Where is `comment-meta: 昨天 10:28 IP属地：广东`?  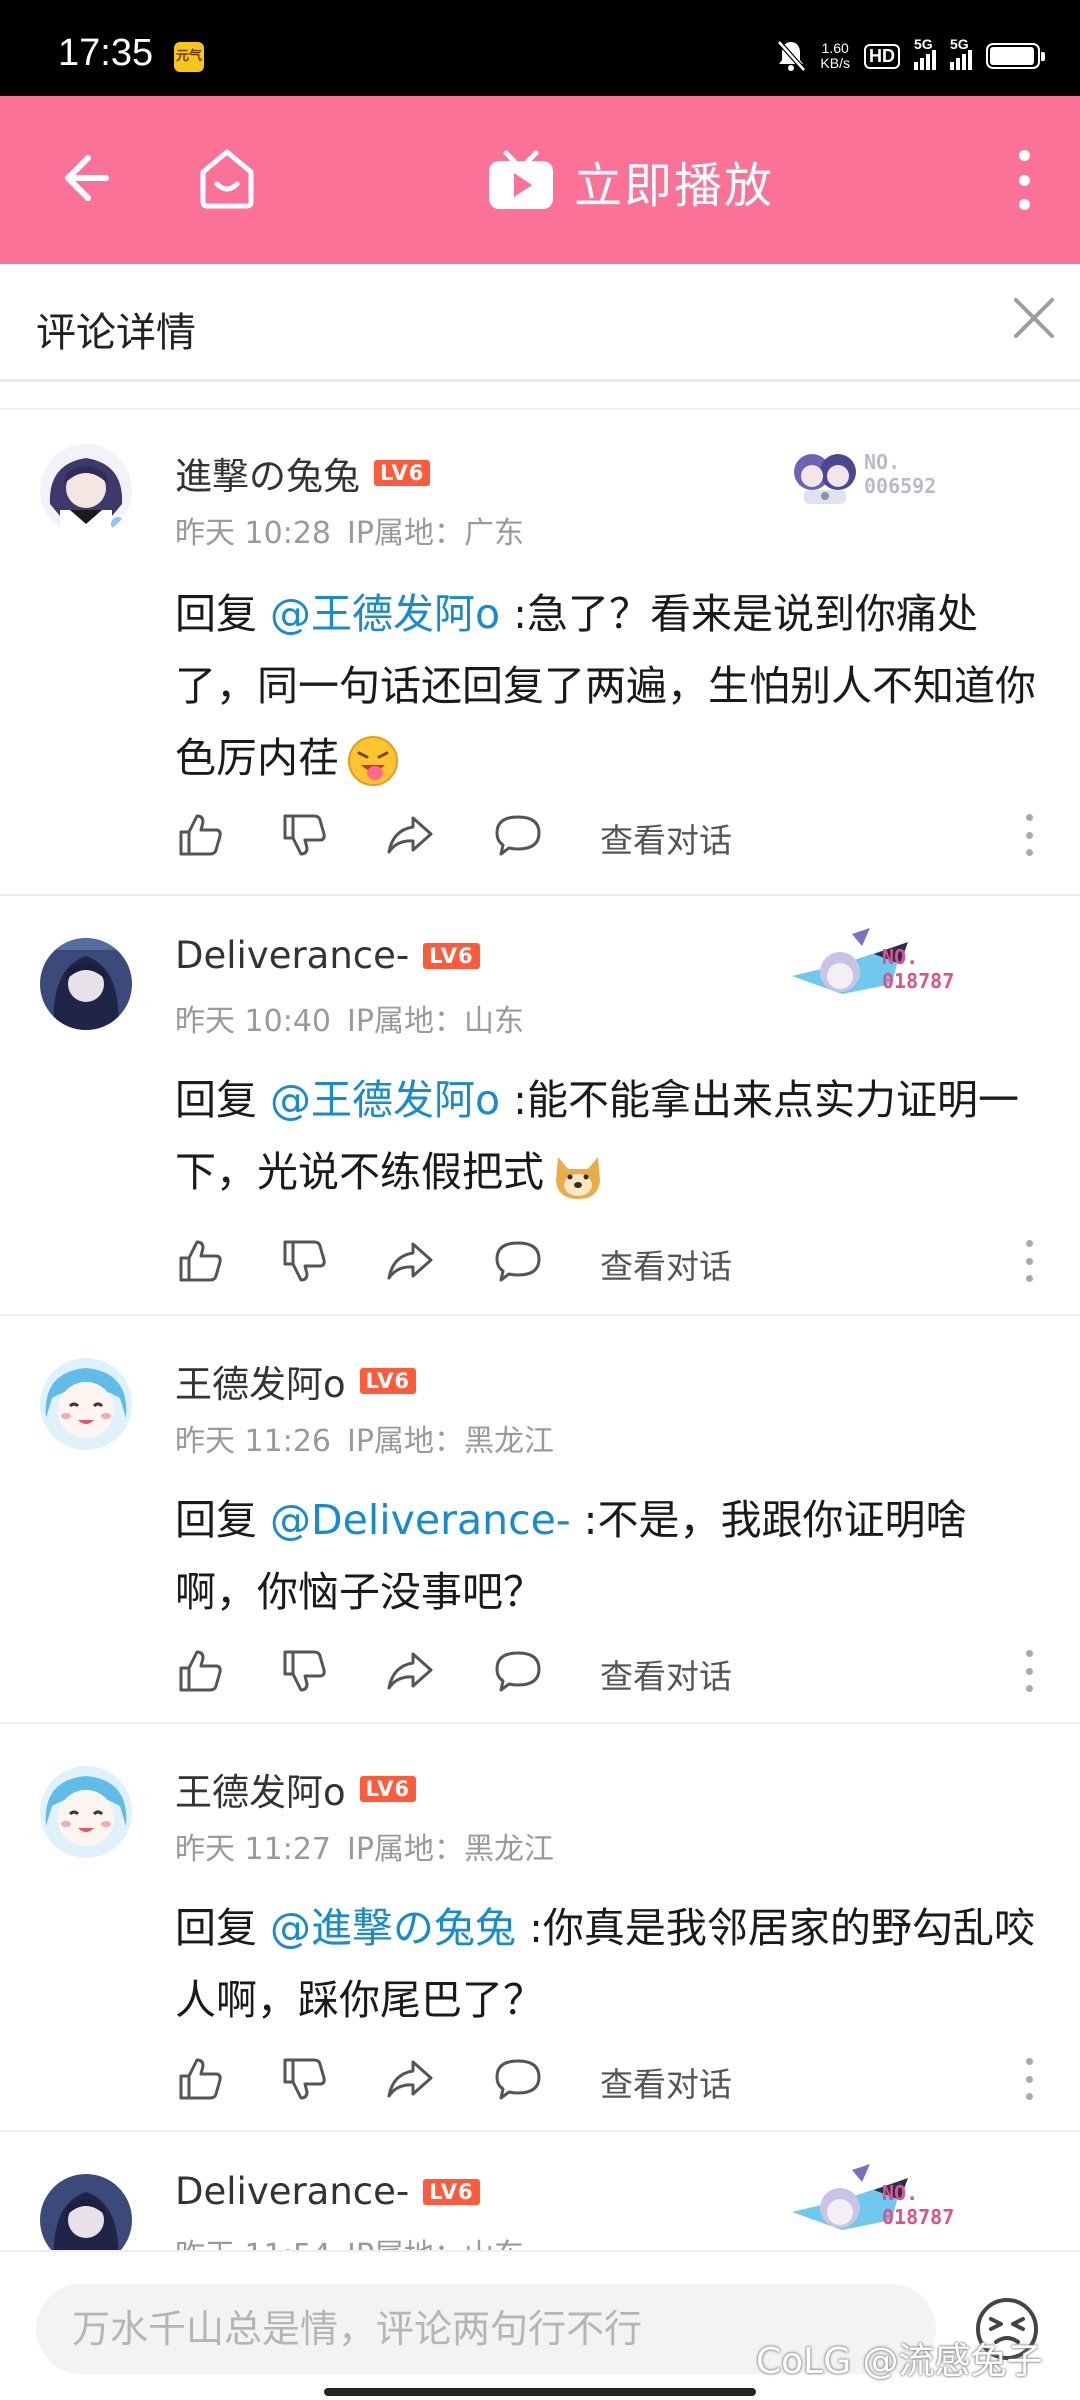 comment-meta: 昨天 10:28 IP属地：广东 is located at coordinates (349, 530).